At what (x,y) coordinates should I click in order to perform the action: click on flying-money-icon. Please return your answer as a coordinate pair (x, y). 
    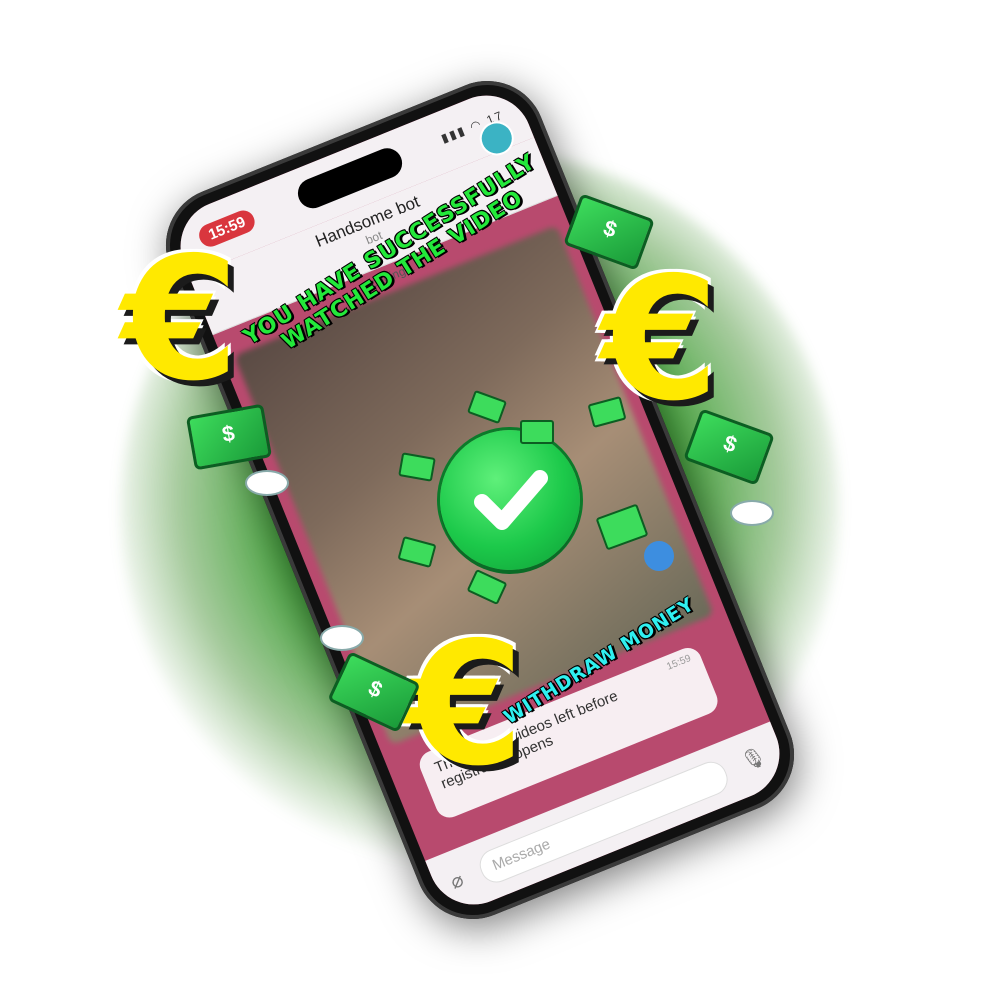
    Looking at the image, I should click on (537, 432).